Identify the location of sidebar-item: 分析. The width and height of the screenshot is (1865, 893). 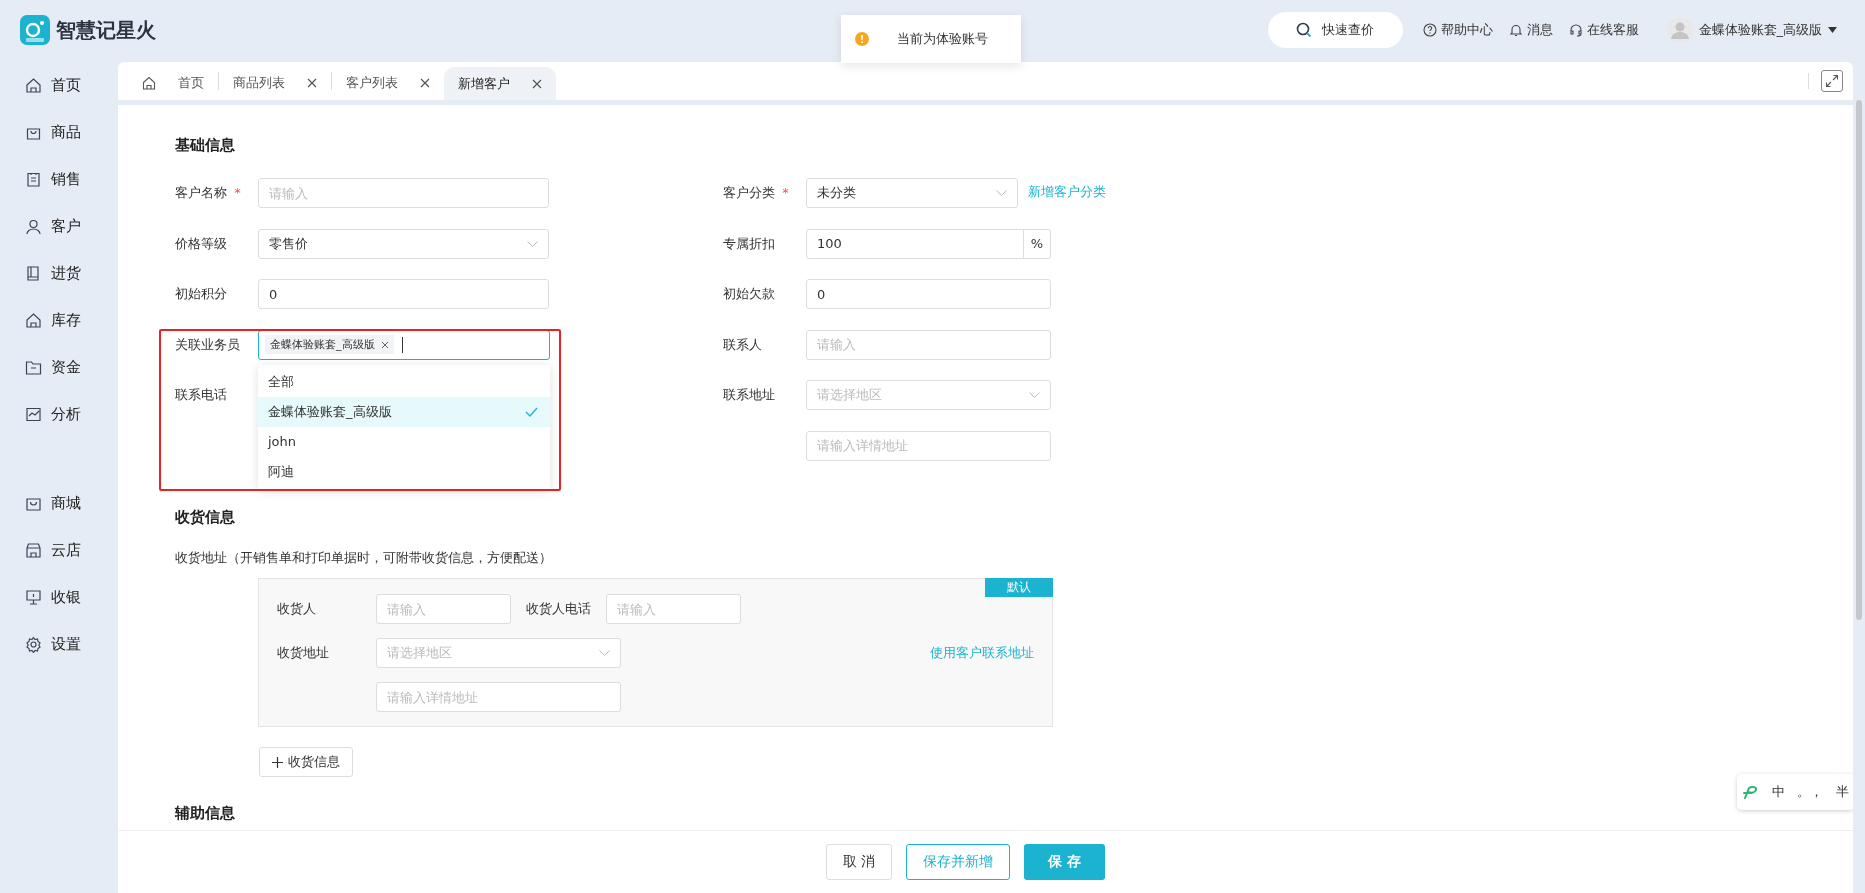
(59, 414).